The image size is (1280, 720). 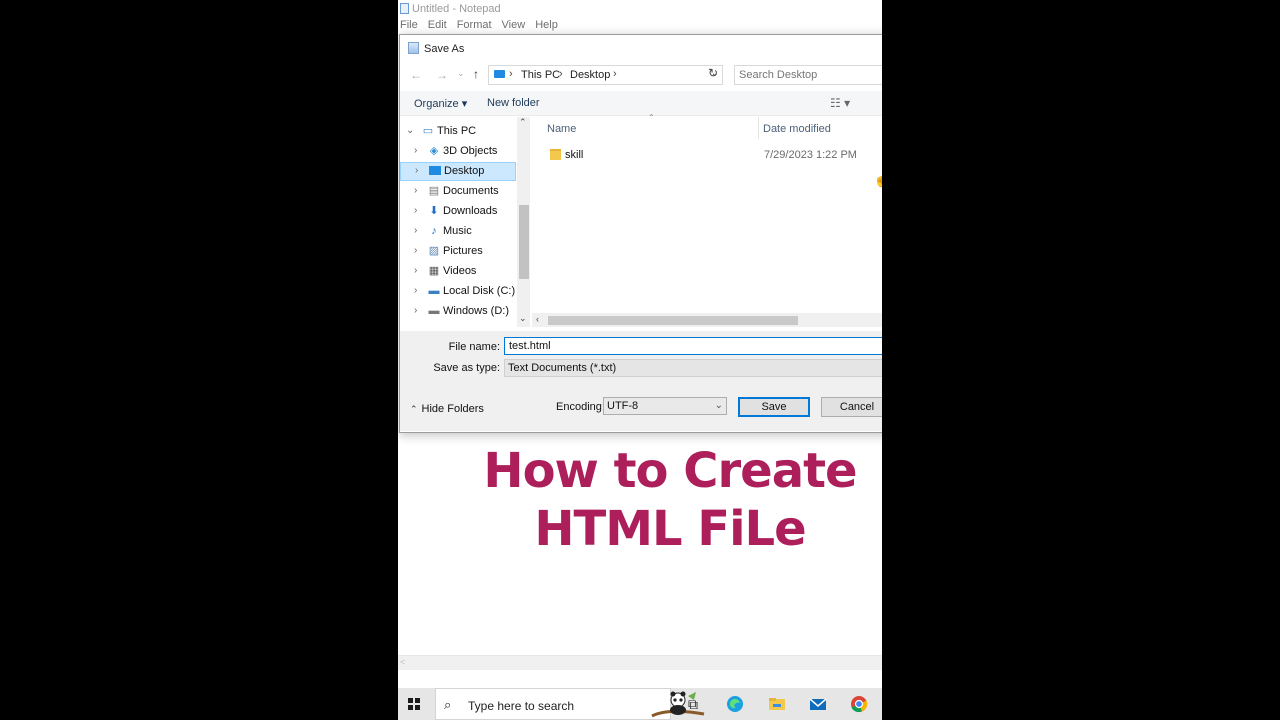 I want to click on change-view-icon: ☷ ▾, so click(x=840, y=103).